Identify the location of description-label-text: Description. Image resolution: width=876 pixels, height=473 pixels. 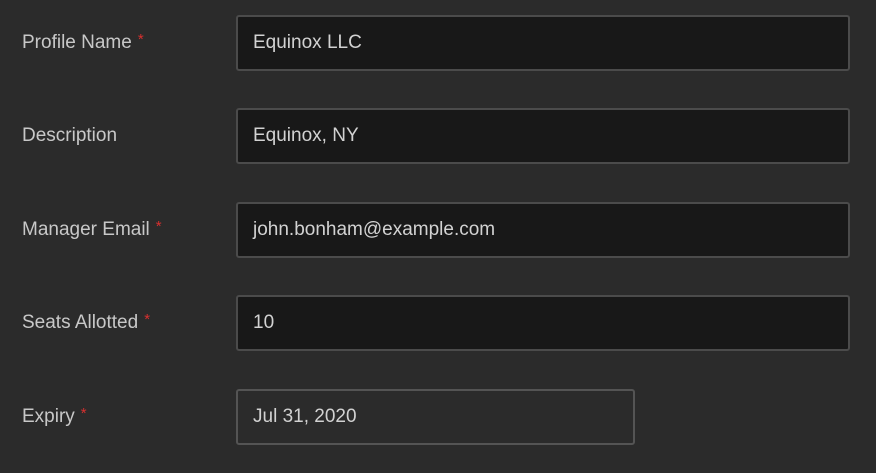
(70, 135).